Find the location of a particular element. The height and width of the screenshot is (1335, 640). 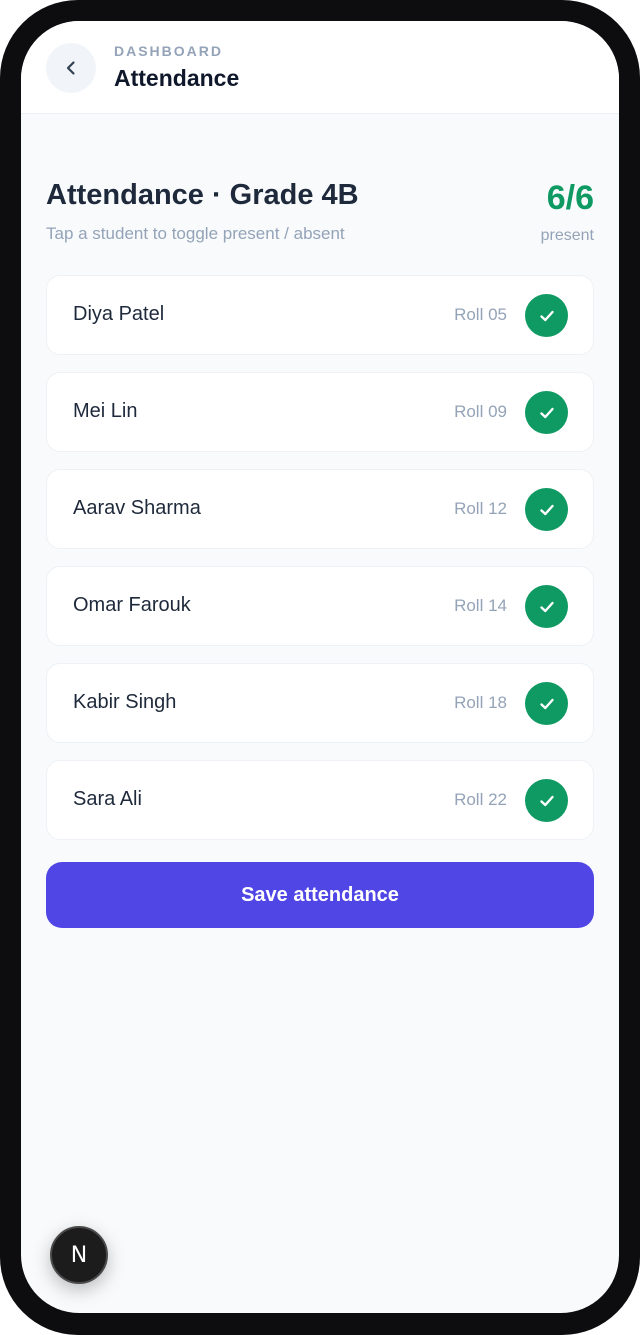

save-attendance-button: Save attendance is located at coordinates (320, 895).